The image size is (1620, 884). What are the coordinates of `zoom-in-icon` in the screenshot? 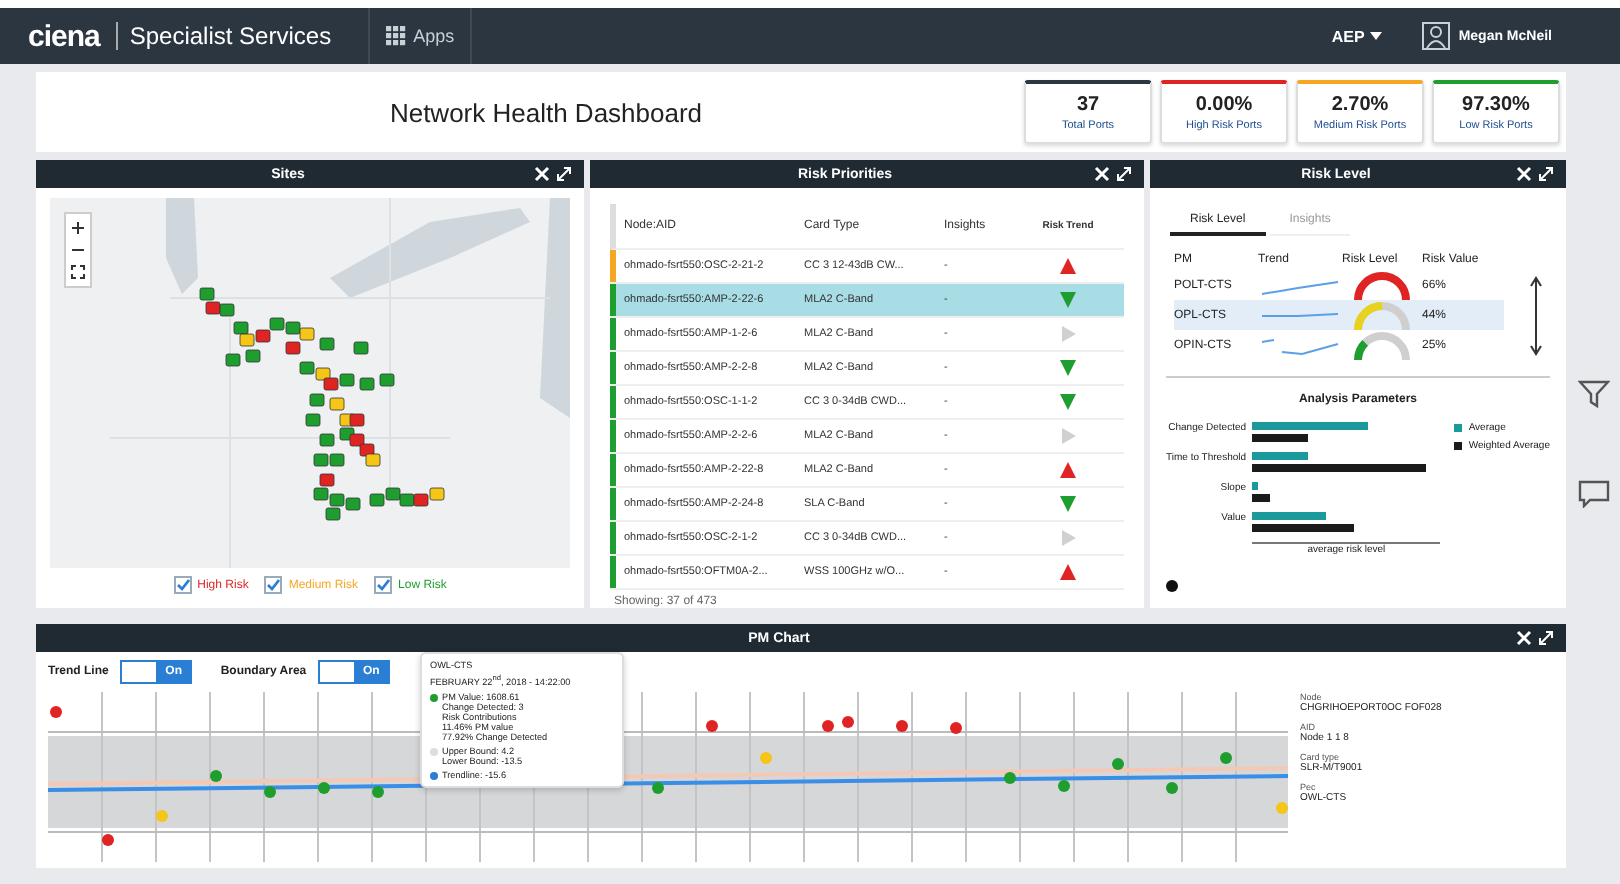 It's located at (78, 228).